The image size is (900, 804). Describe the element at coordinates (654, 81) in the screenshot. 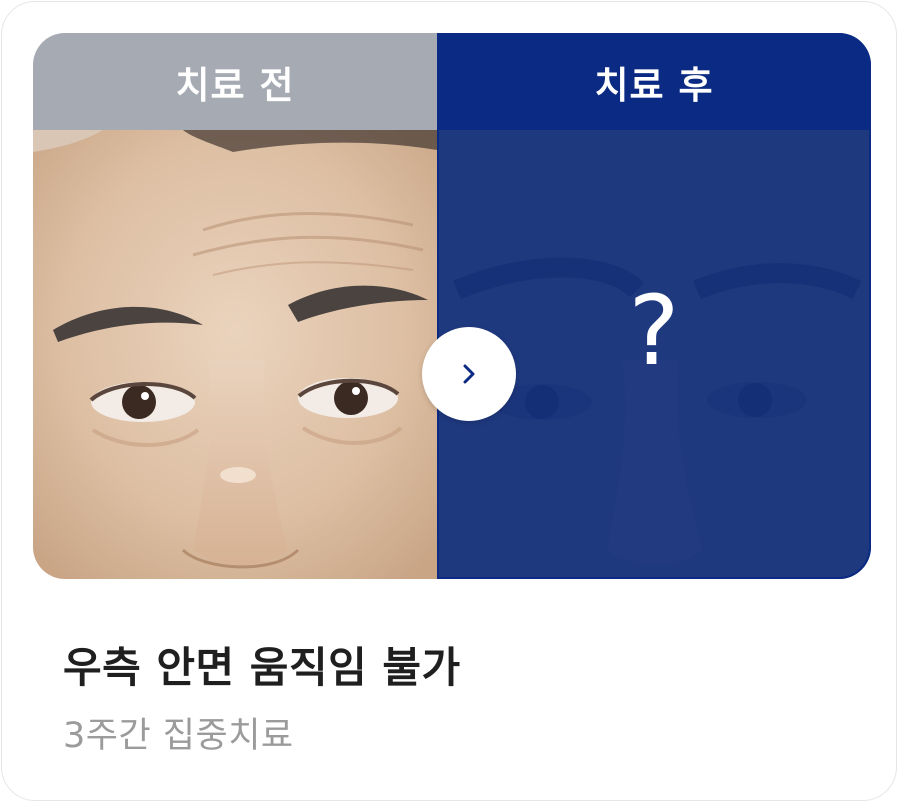

I see `after-header: 치료 후` at that location.